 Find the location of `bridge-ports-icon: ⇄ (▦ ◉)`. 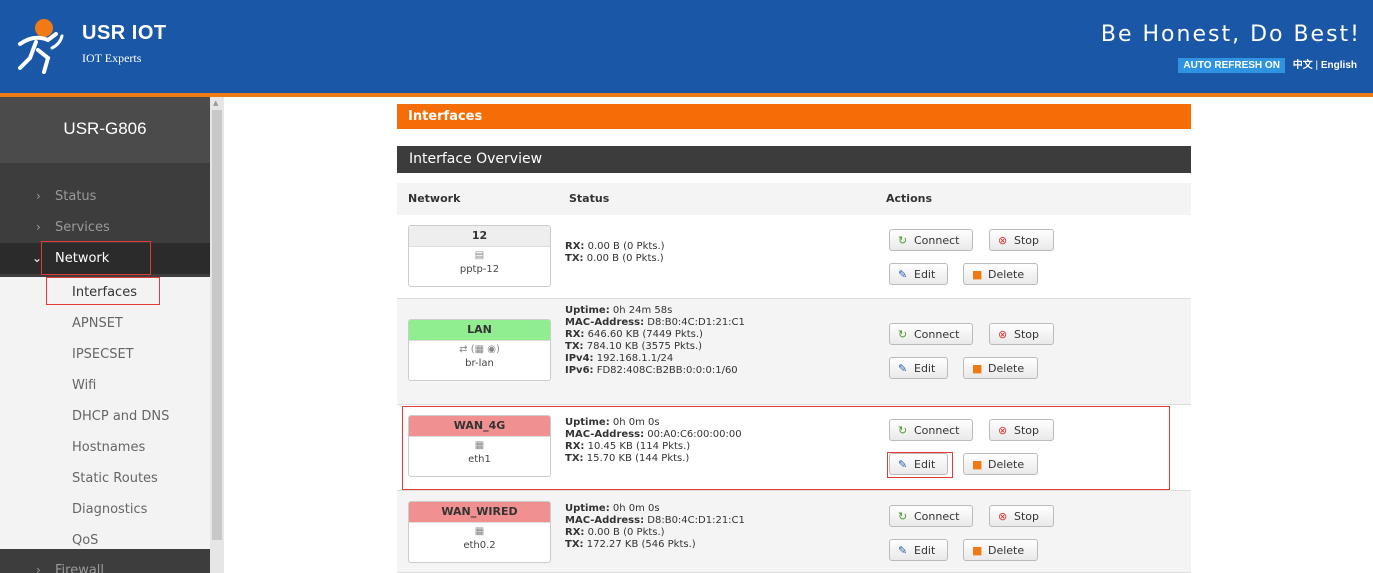

bridge-ports-icon: ⇄ (▦ ◉) is located at coordinates (479, 349).